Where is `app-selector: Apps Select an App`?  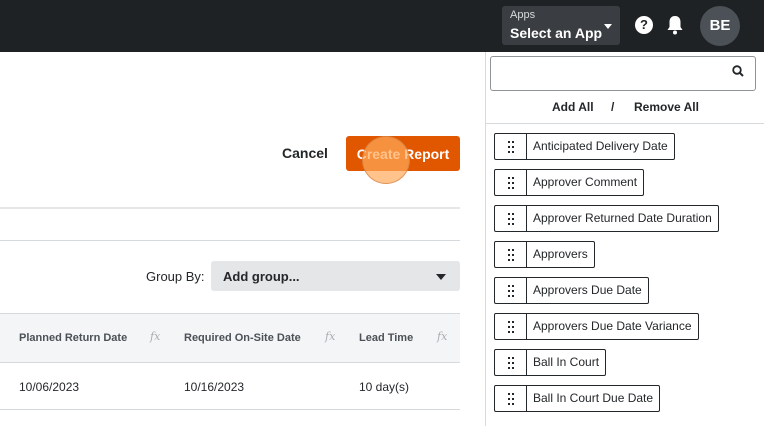
app-selector: Apps Select an App is located at coordinates (561, 25).